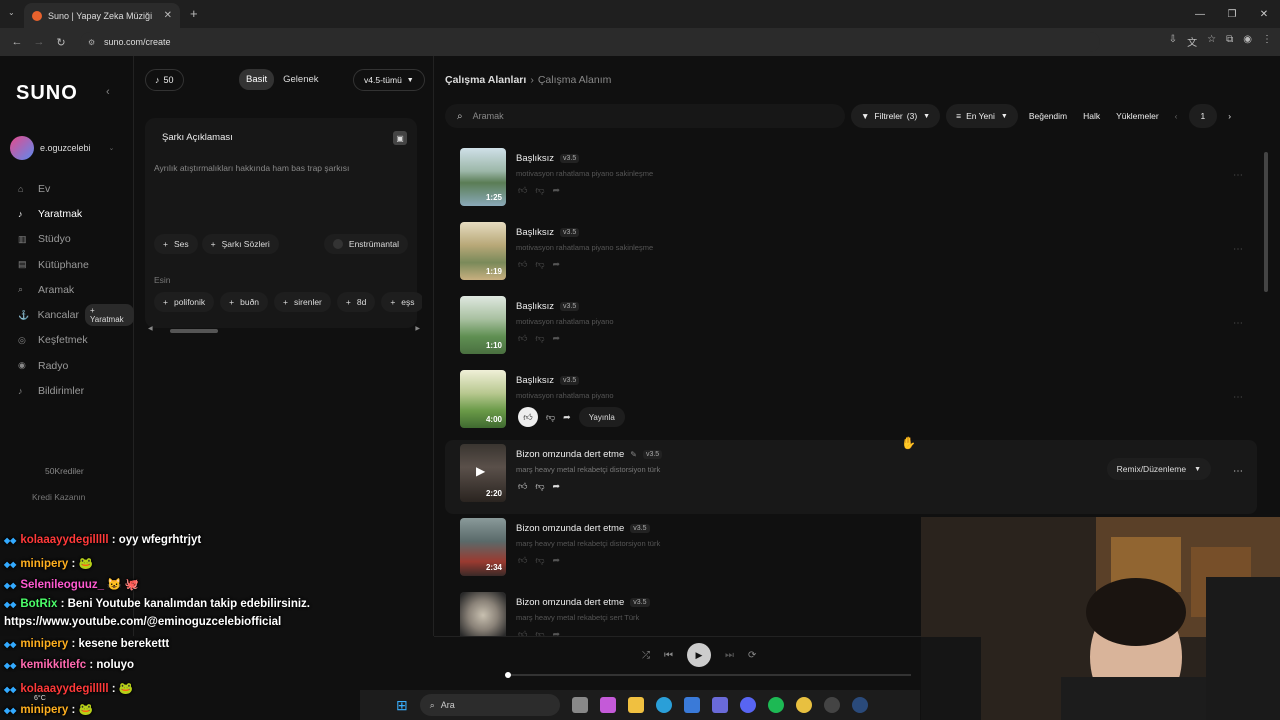 Image resolution: width=1280 pixels, height=720 pixels. I want to click on scroll-right-icon: ▶, so click(417, 328).